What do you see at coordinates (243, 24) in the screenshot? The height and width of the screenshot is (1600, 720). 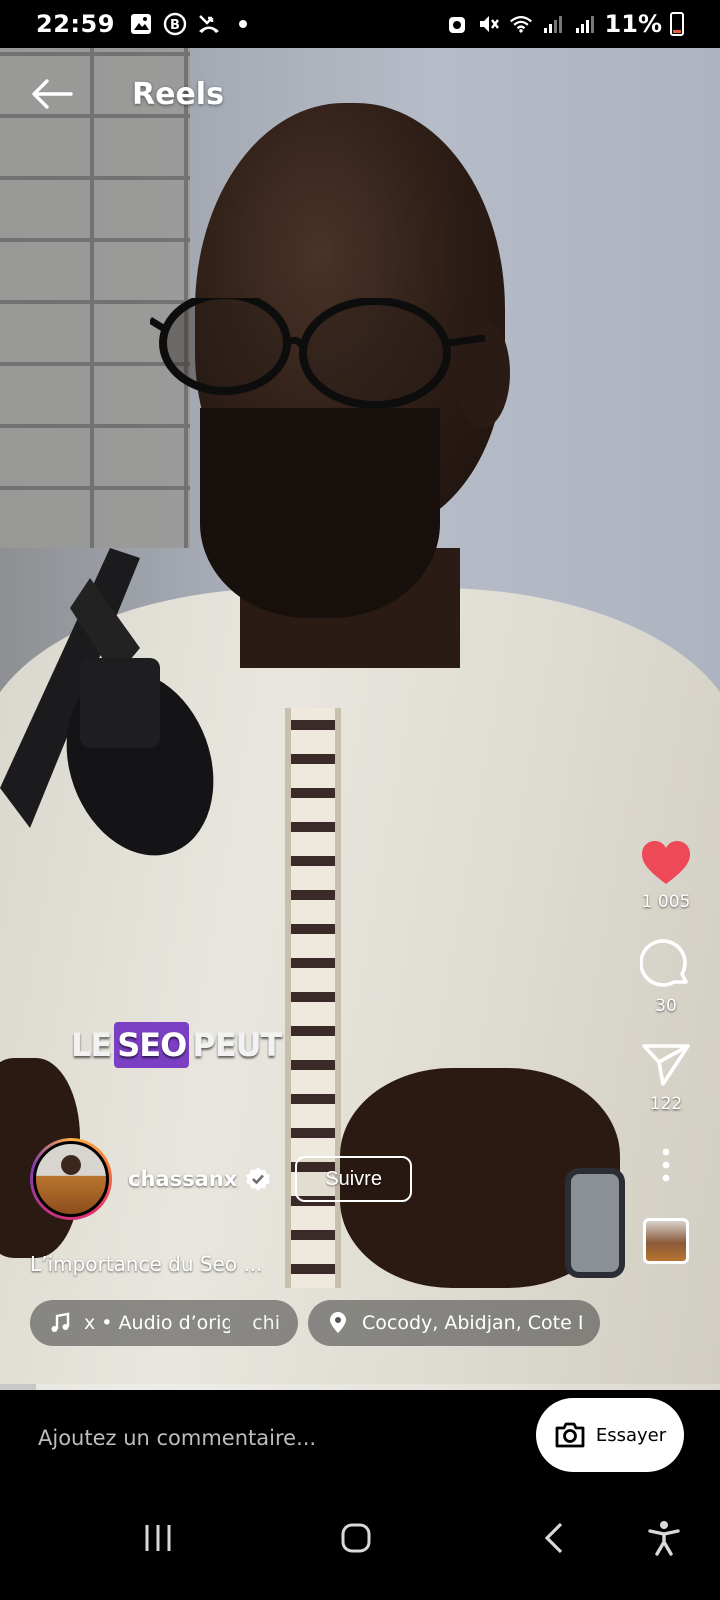 I see `dot-icon` at bounding box center [243, 24].